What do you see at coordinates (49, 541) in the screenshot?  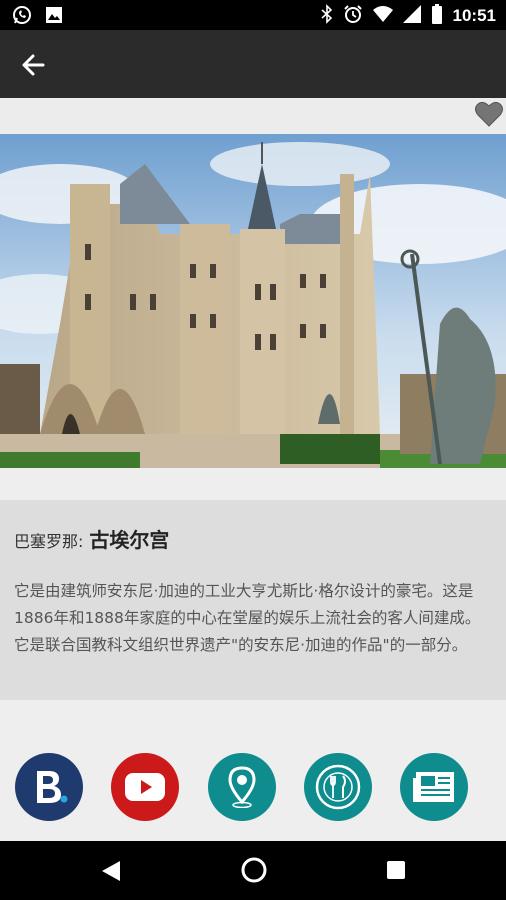 I see `place-city: 巴塞罗那:` at bounding box center [49, 541].